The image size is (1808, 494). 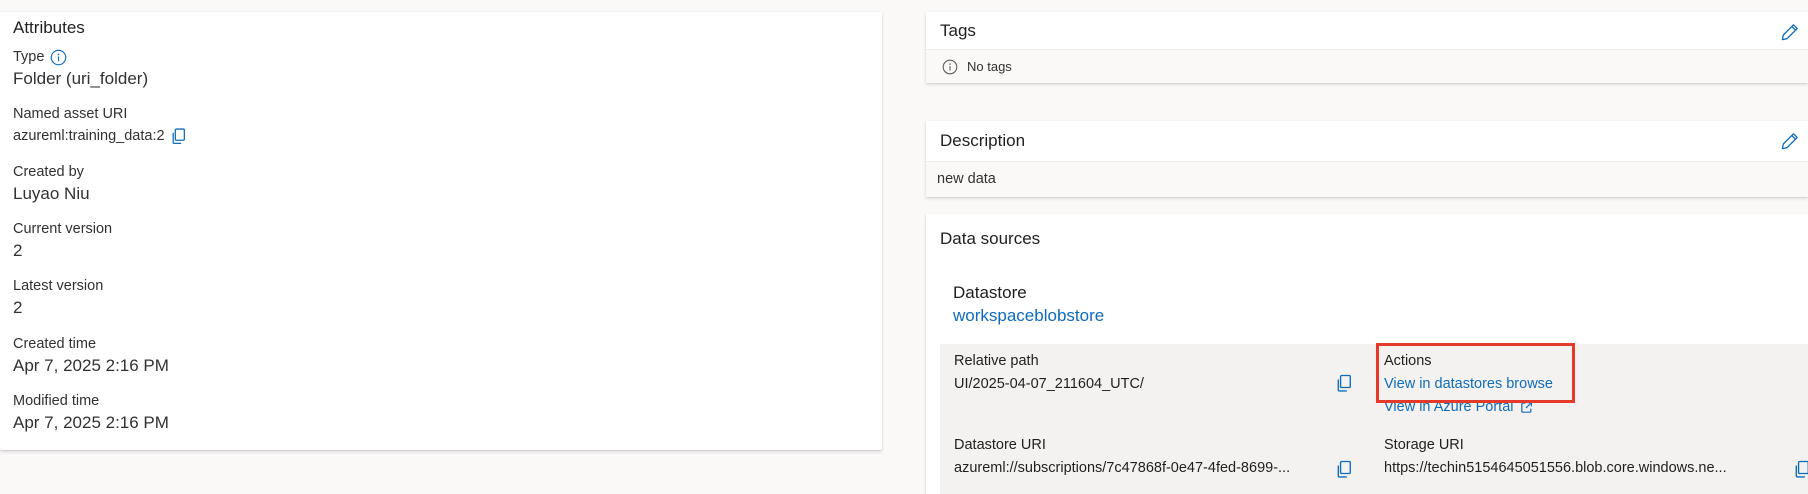 I want to click on data-sources-title: Data sources, so click(x=990, y=238).